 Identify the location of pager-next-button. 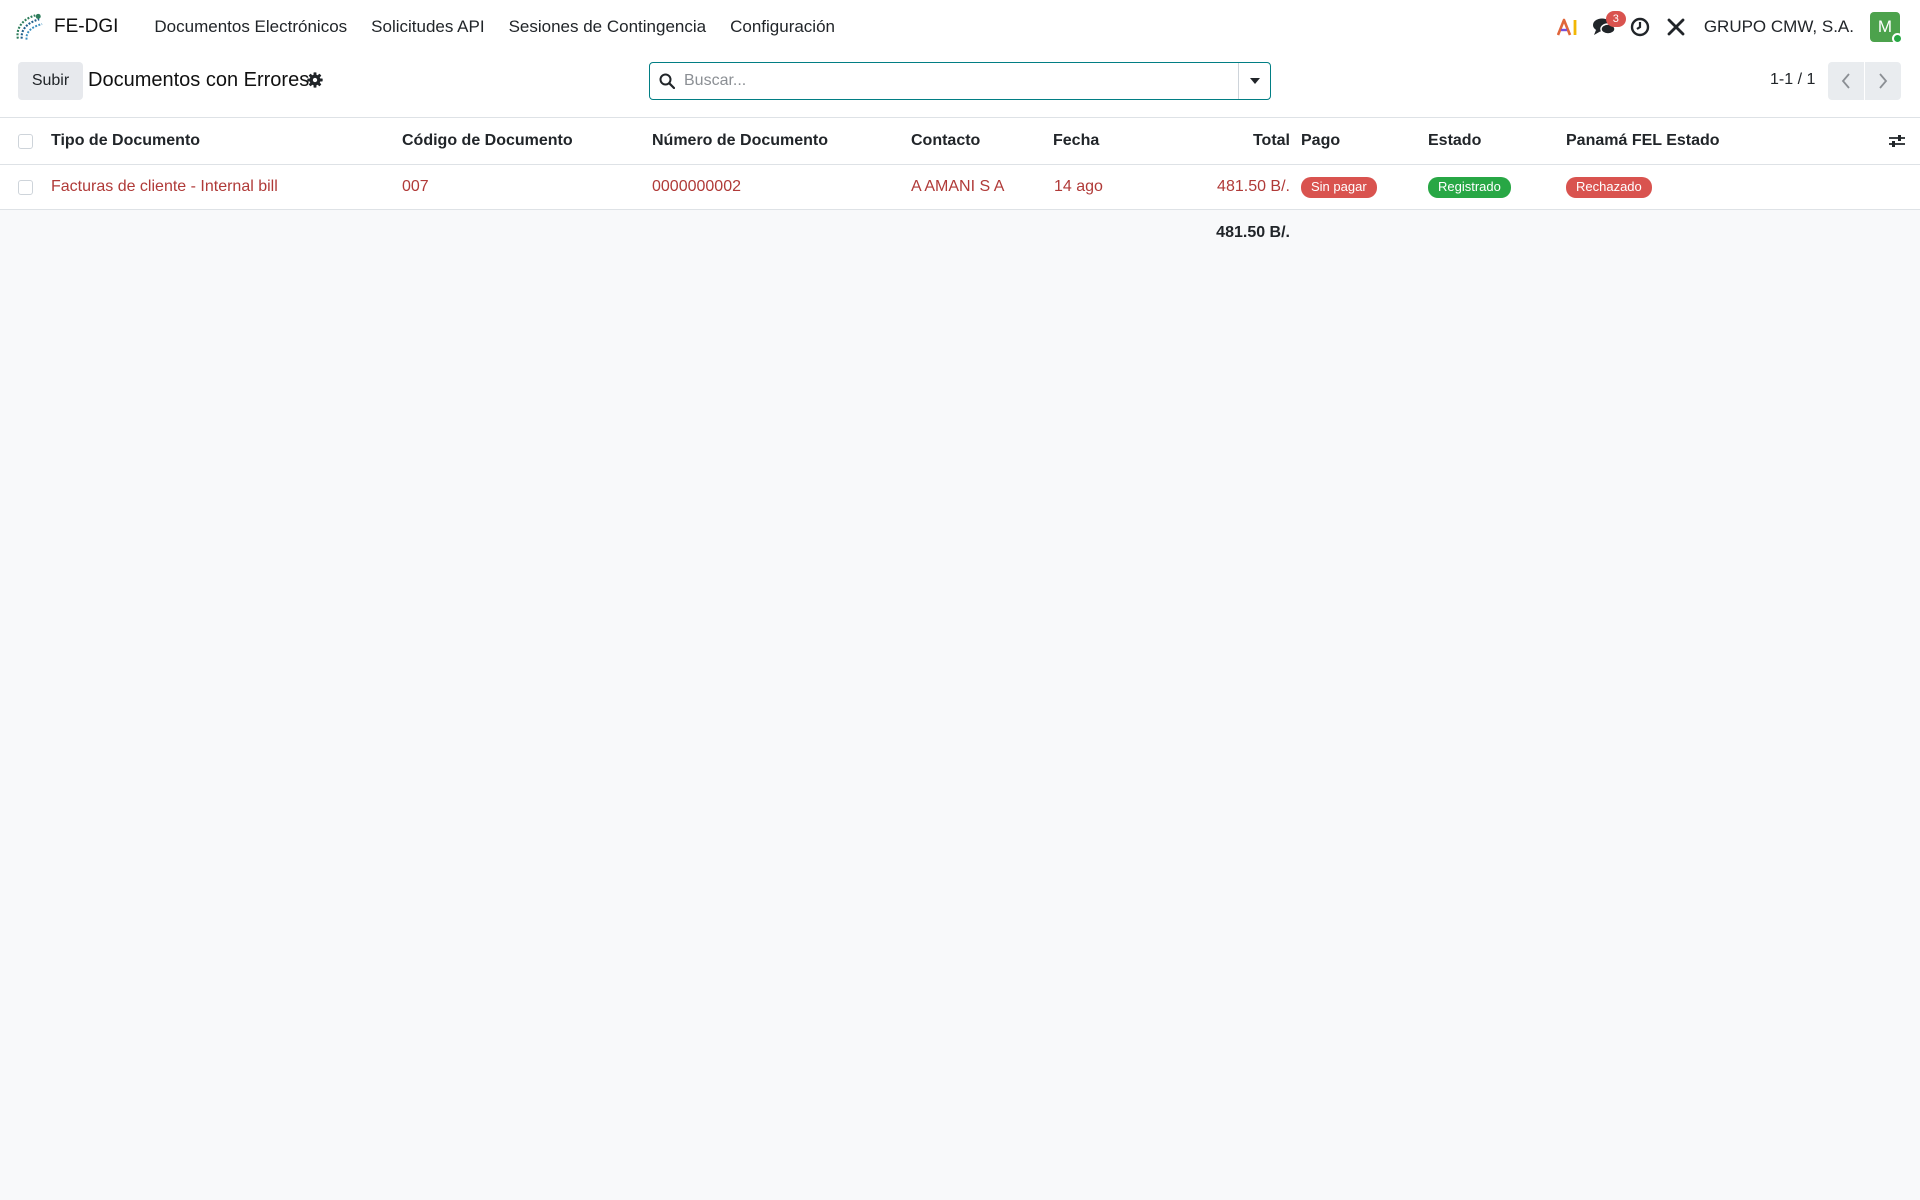
(1883, 81).